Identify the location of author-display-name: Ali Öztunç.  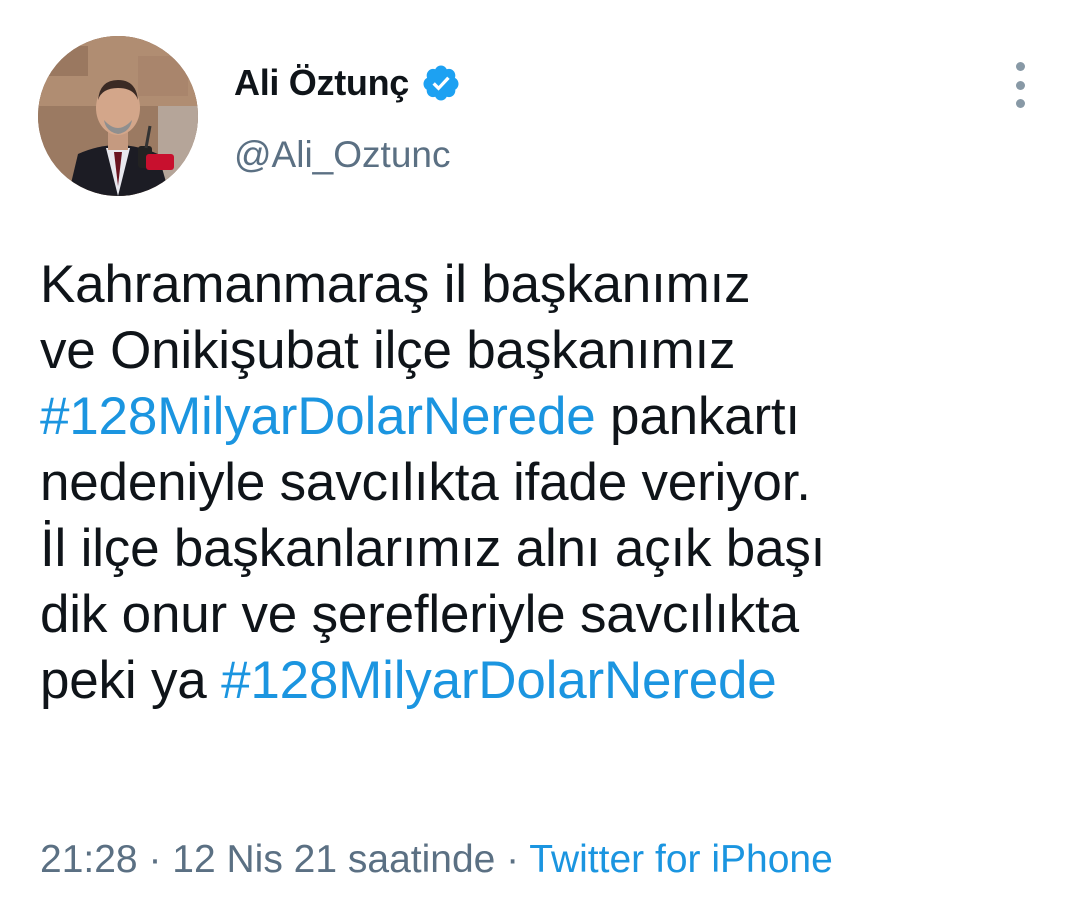
(321, 83).